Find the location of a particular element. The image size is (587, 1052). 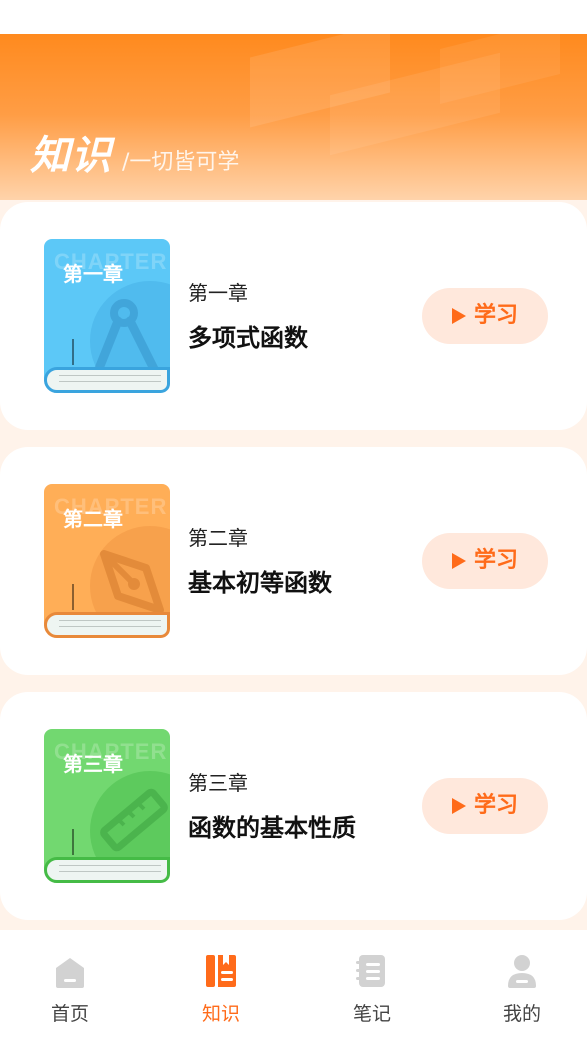

chapter-number: 第三章 is located at coordinates (218, 783).